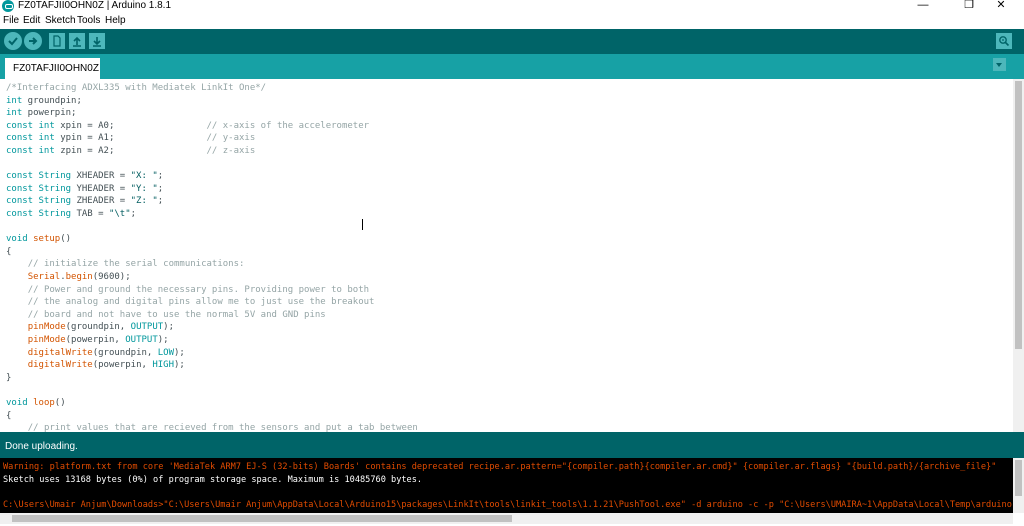 This screenshot has width=1024, height=526. What do you see at coordinates (115, 20) in the screenshot?
I see `menu-help: Help` at bounding box center [115, 20].